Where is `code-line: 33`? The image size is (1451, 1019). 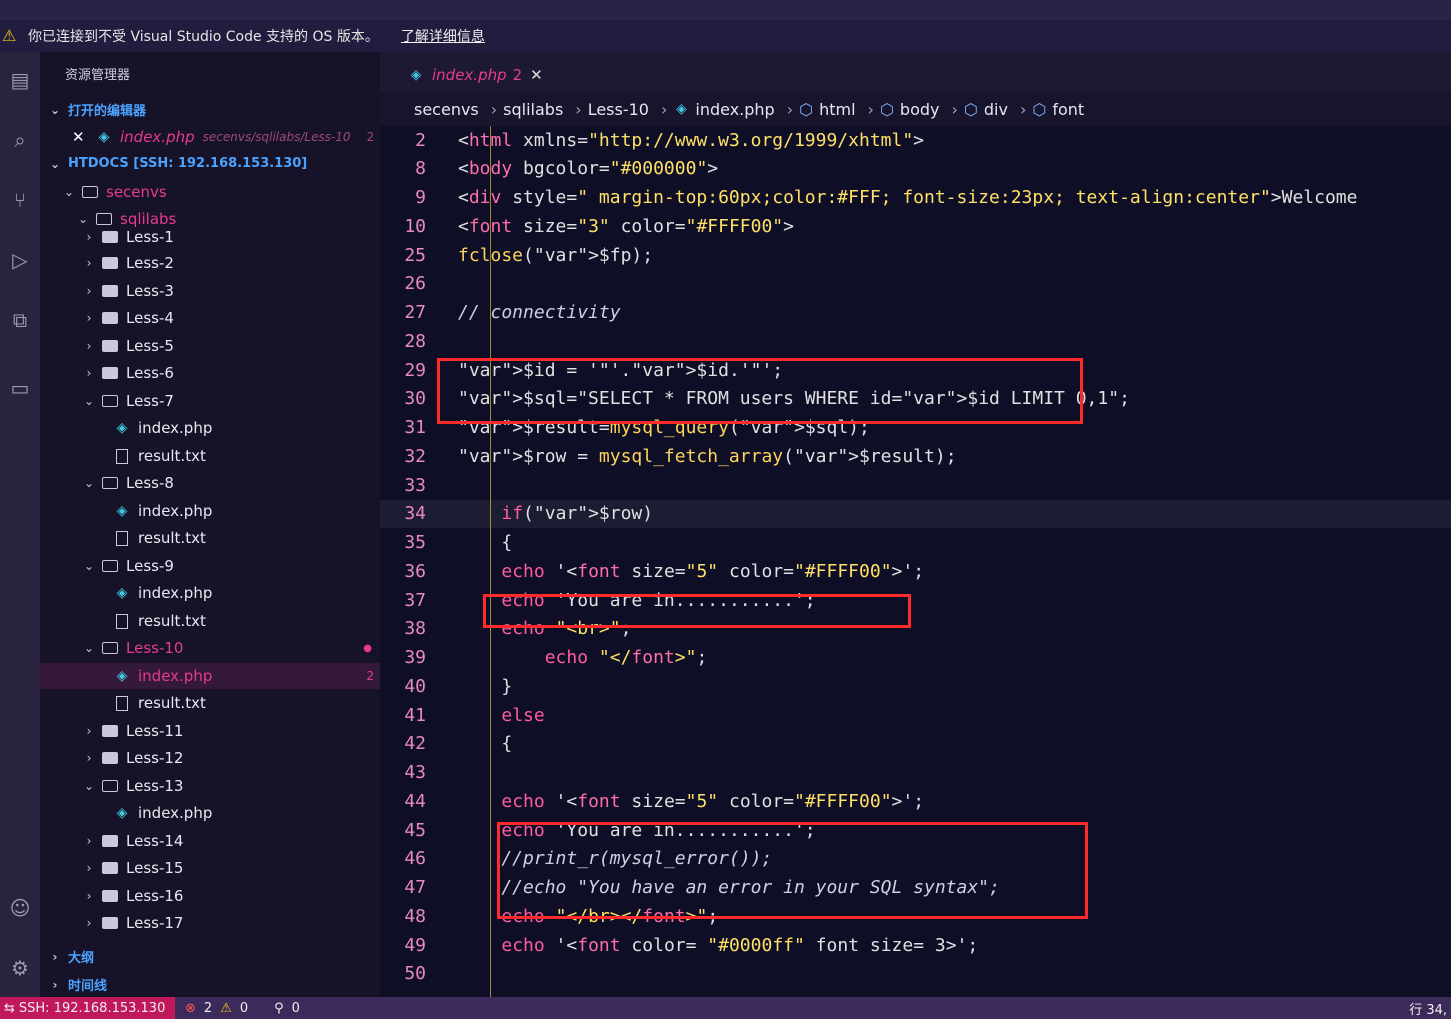
code-line: 33 is located at coordinates (915, 485).